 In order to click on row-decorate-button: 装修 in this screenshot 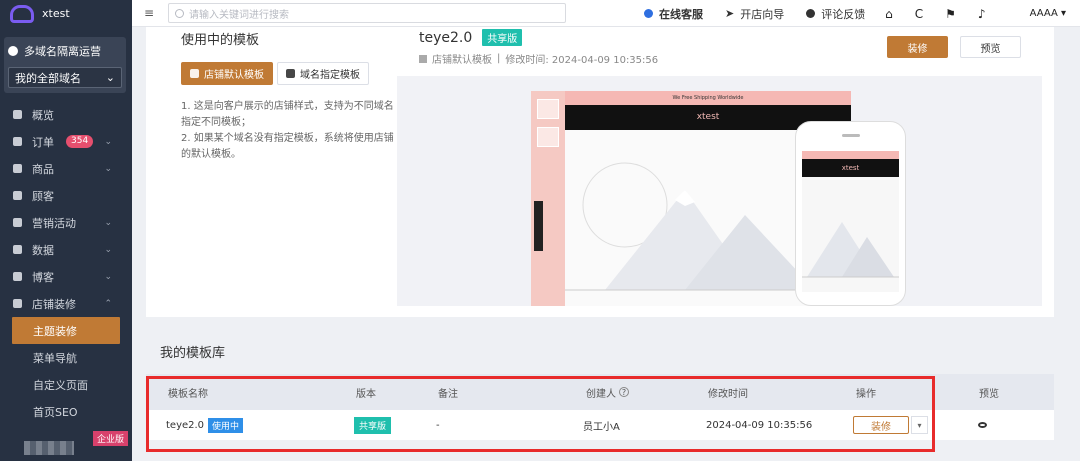, I will do `click(881, 425)`.